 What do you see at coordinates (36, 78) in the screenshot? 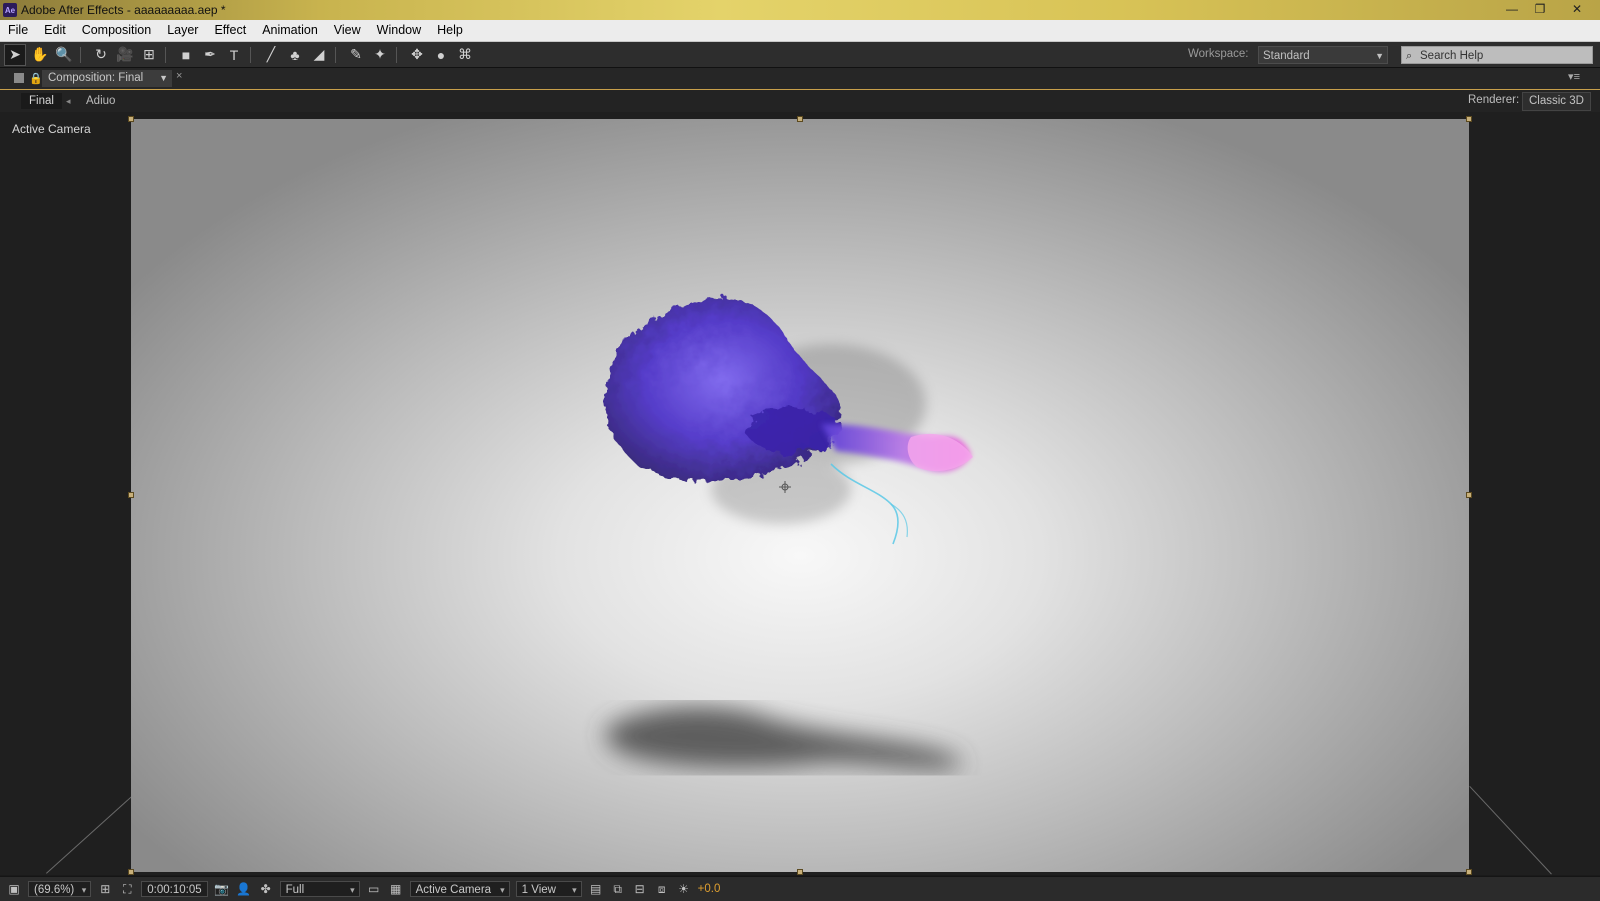
I see `lock-icon: 🔒` at bounding box center [36, 78].